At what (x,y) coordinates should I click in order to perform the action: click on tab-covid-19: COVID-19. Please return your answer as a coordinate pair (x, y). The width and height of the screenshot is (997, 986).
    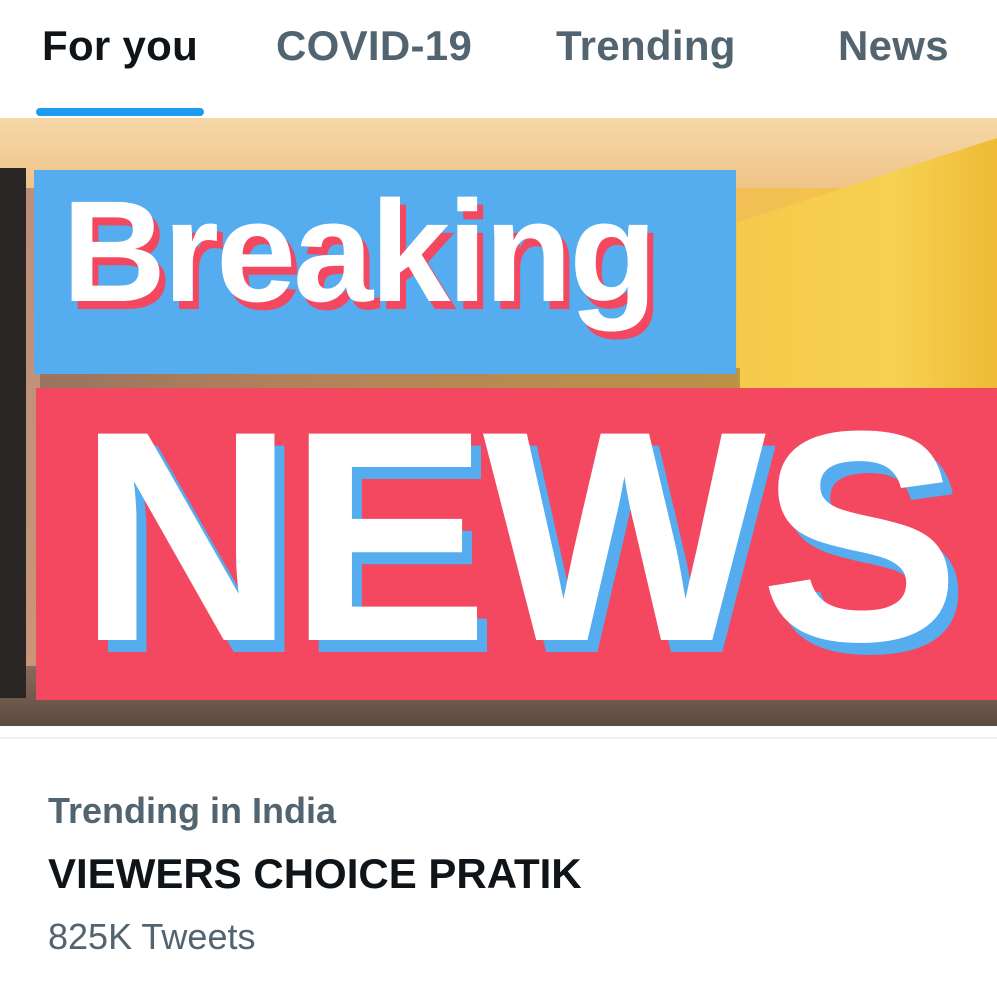
    Looking at the image, I should click on (374, 46).